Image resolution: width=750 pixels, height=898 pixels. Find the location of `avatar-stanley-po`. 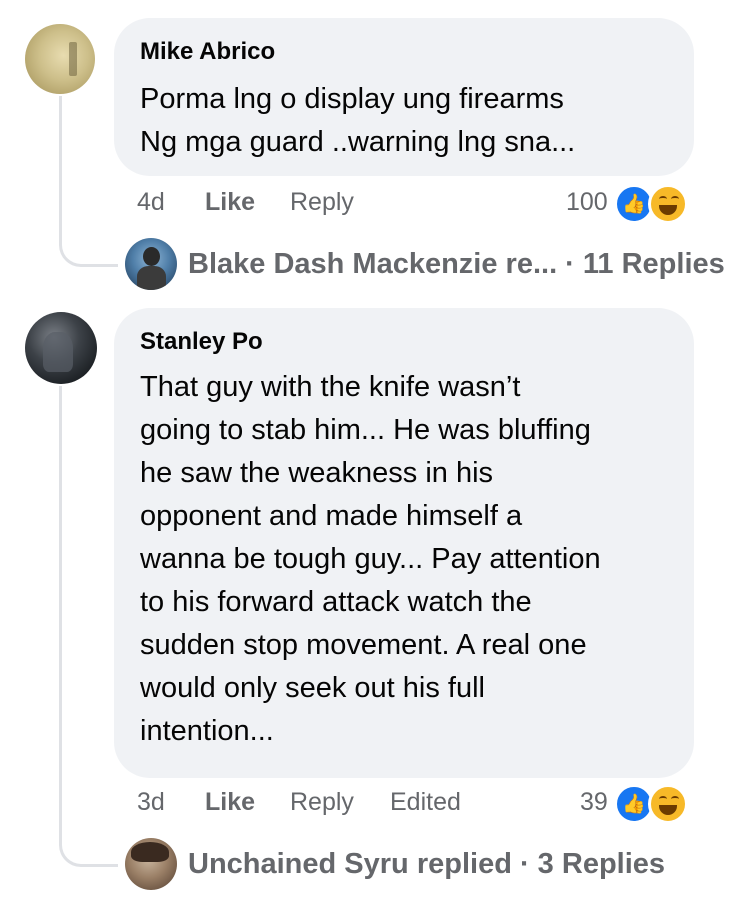

avatar-stanley-po is located at coordinates (61, 348).